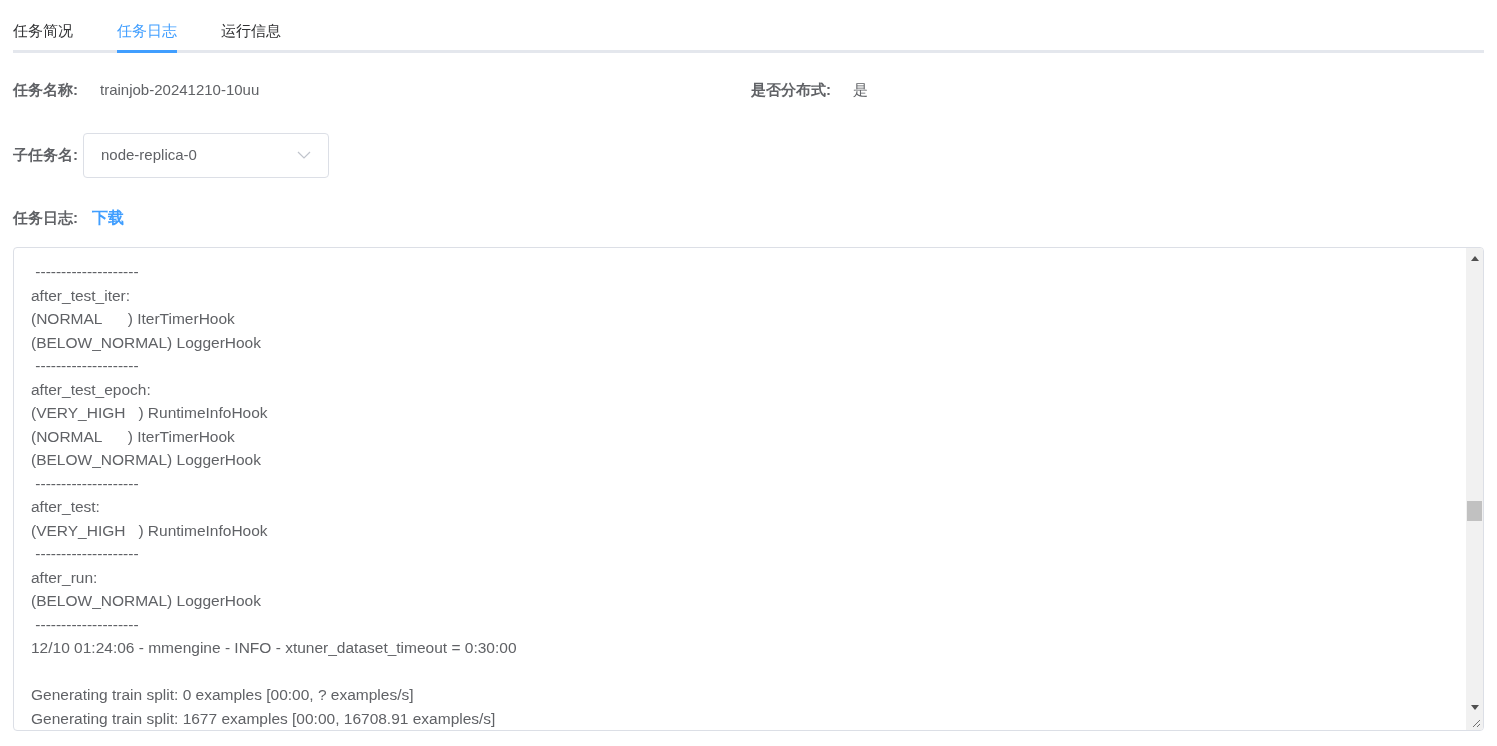  I want to click on tab: 运行信息, so click(251, 33).